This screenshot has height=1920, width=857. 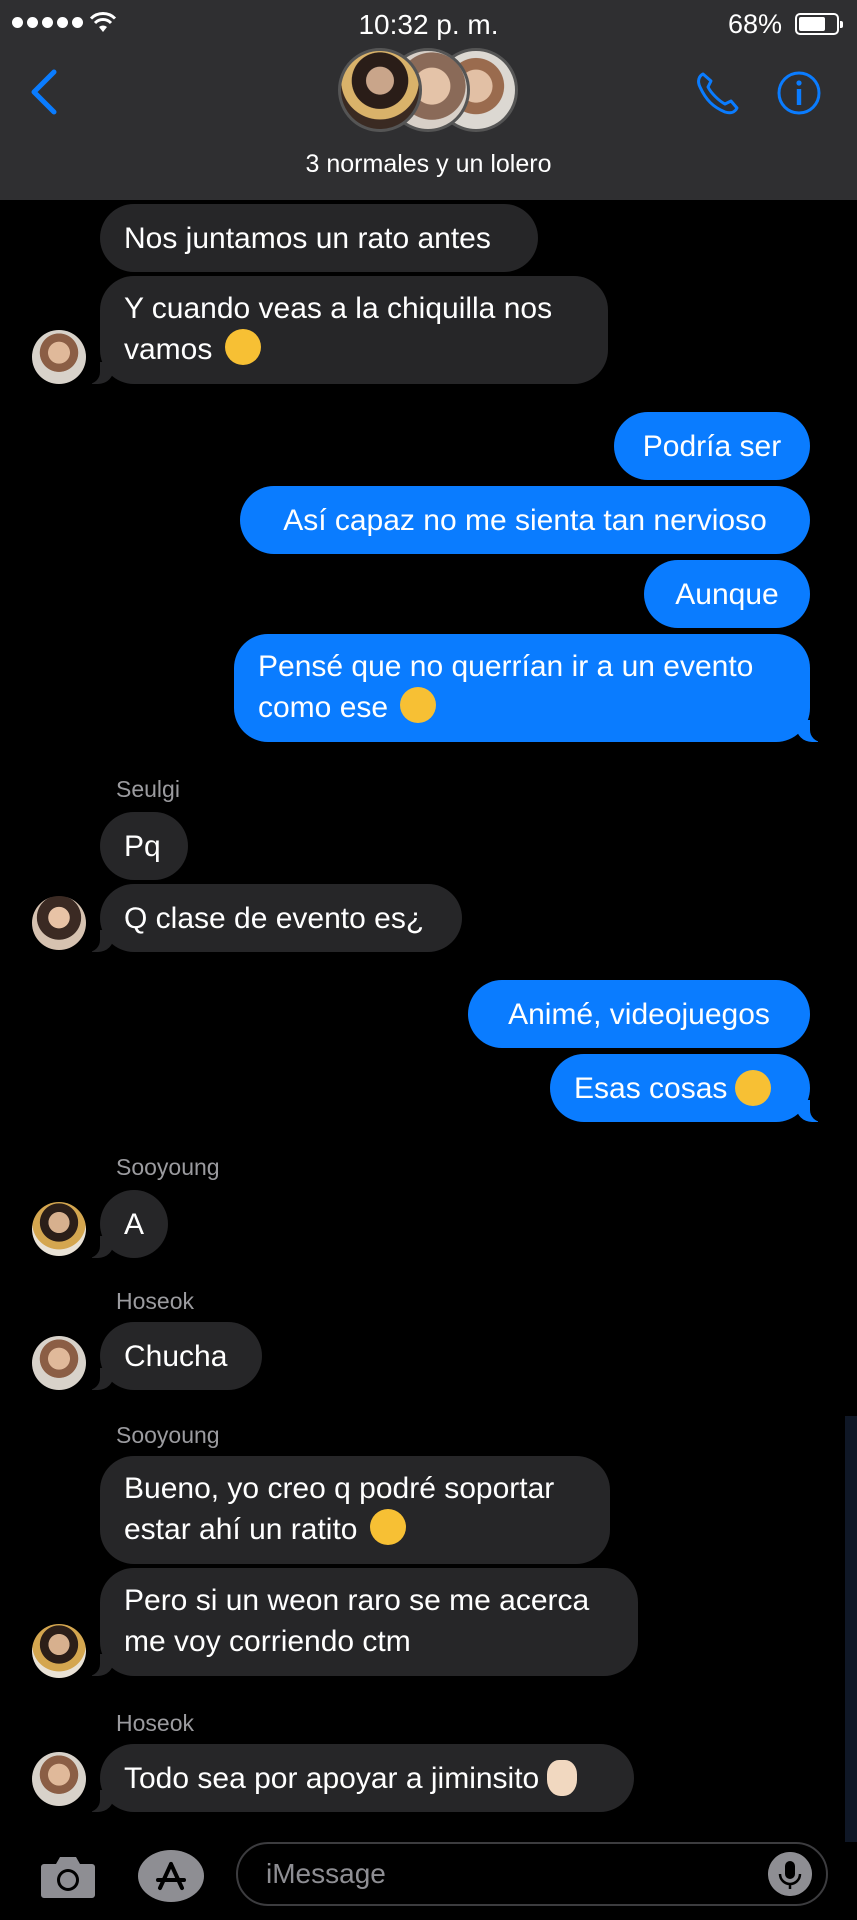 I want to click on back-button, so click(x=44, y=92).